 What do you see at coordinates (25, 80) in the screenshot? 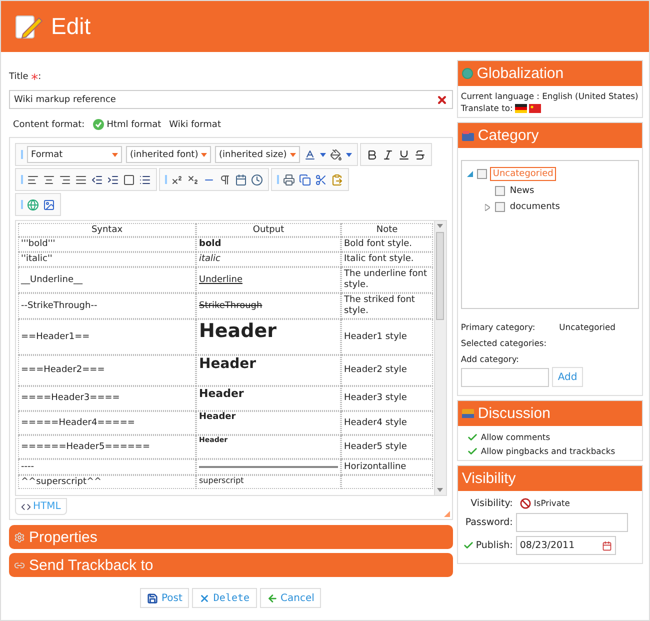
I see `field-label: Title *:` at bounding box center [25, 80].